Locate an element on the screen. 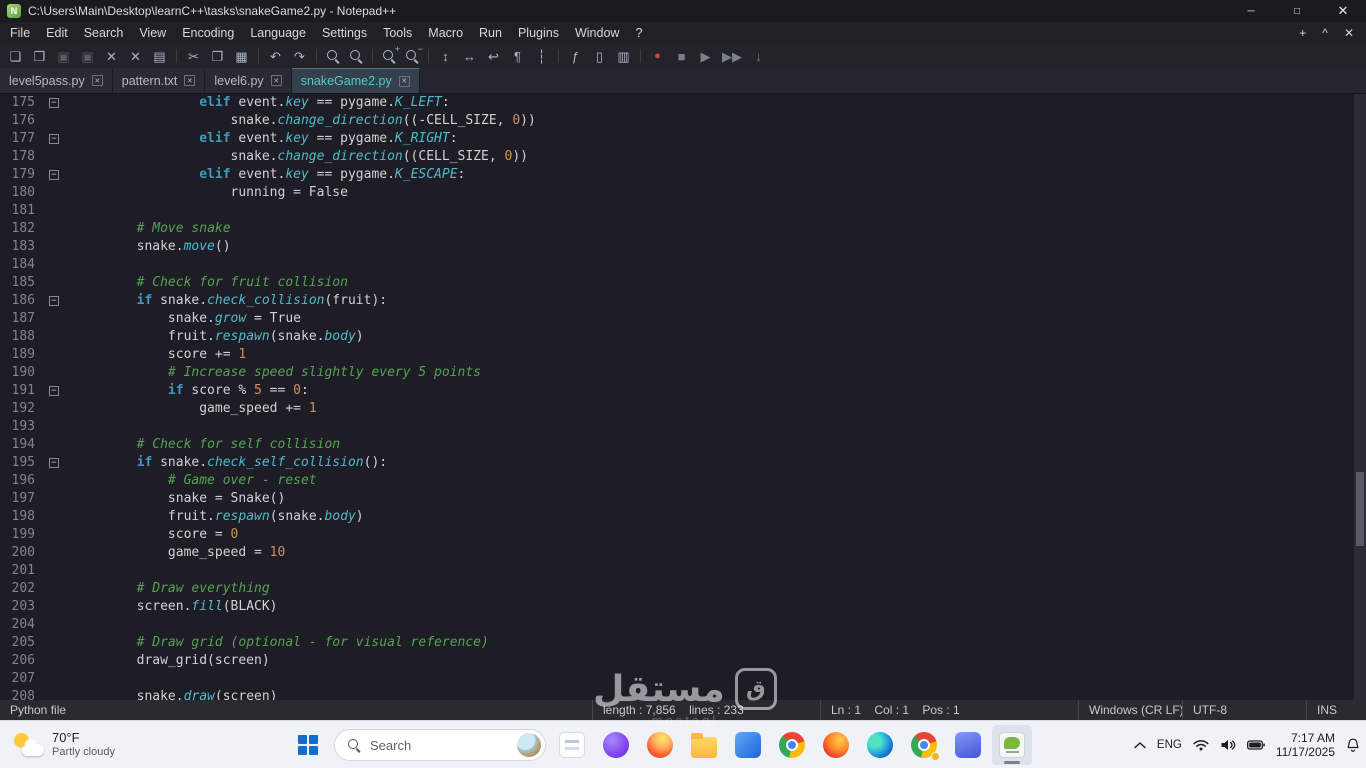 The image size is (1366, 768). battery-icon is located at coordinates (1255, 745).